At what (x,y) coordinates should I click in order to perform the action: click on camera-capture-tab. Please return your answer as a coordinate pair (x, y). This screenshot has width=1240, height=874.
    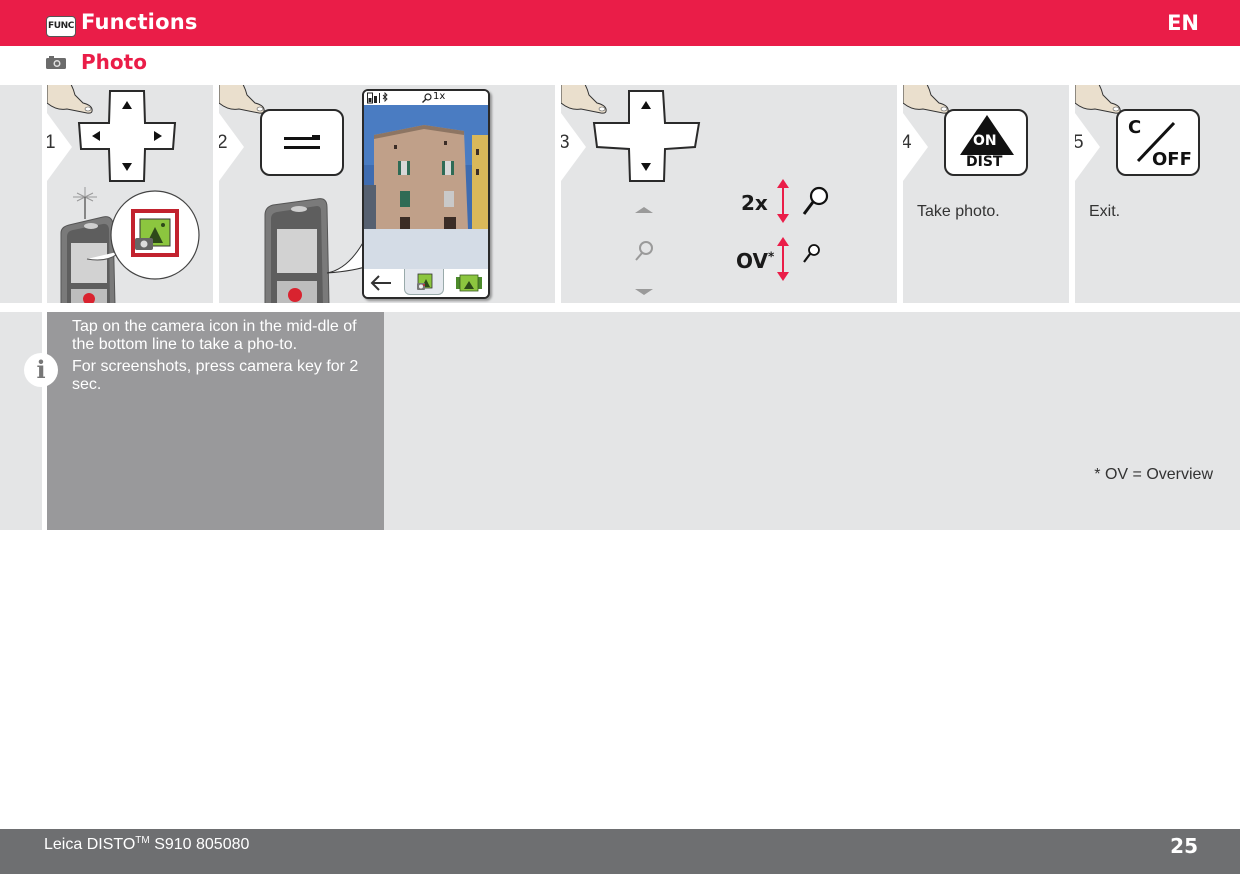
    Looking at the image, I should click on (424, 282).